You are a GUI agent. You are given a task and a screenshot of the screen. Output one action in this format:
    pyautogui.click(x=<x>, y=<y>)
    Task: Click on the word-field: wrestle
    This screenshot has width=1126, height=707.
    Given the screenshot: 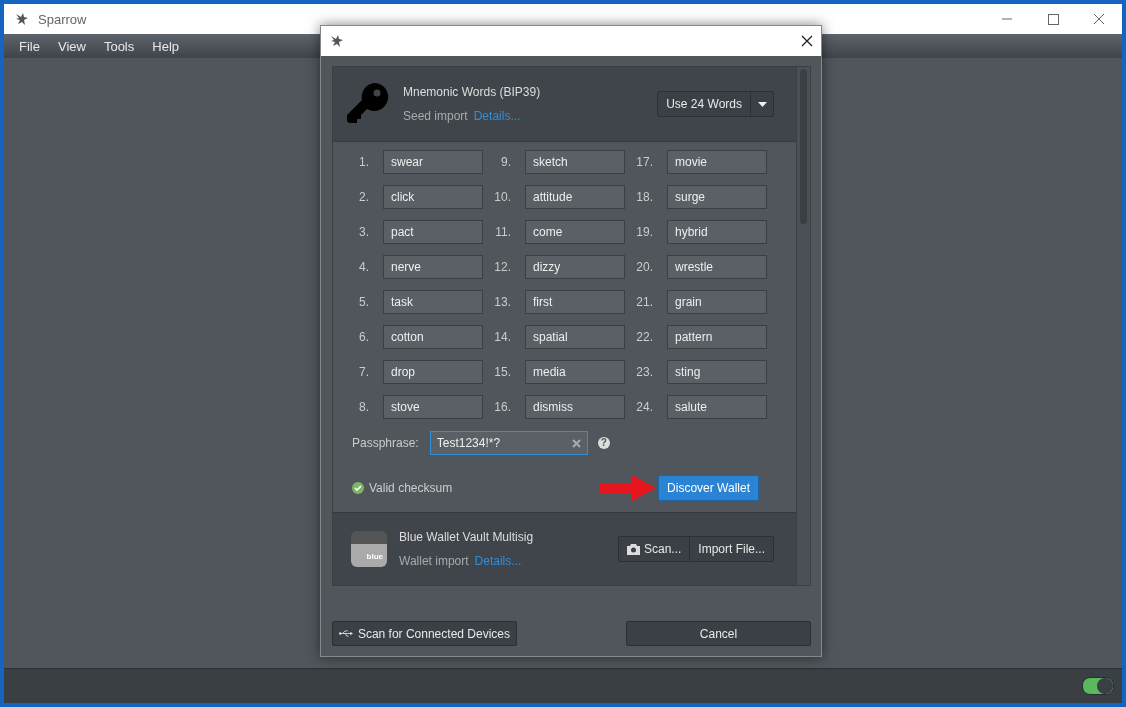 What is the action you would take?
    pyautogui.click(x=717, y=267)
    